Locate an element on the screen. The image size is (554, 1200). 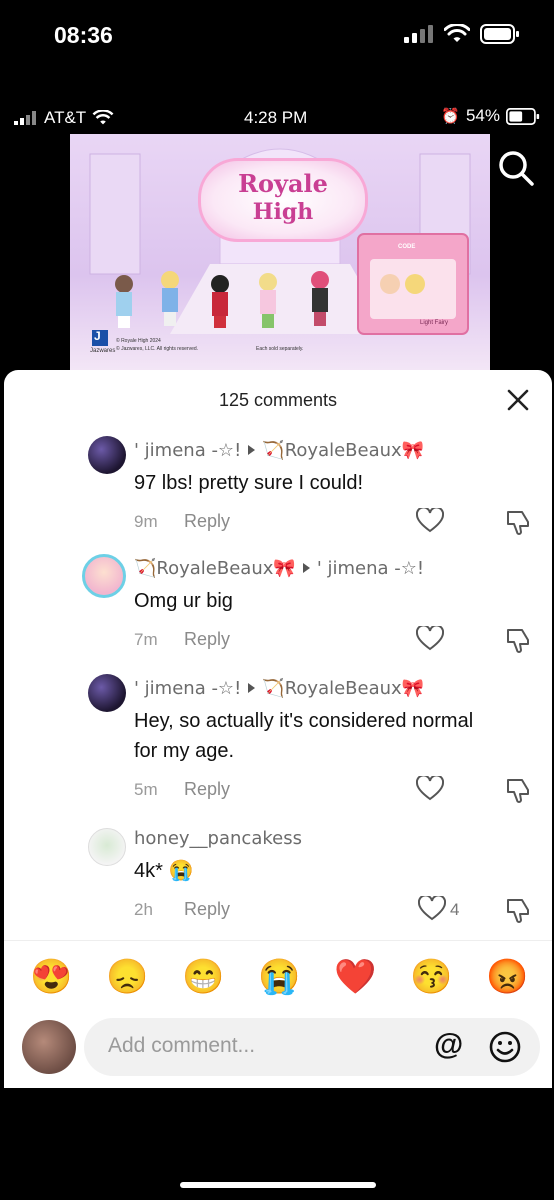
comment-reply-to: ' jimena -☆! is located at coordinates (370, 568).